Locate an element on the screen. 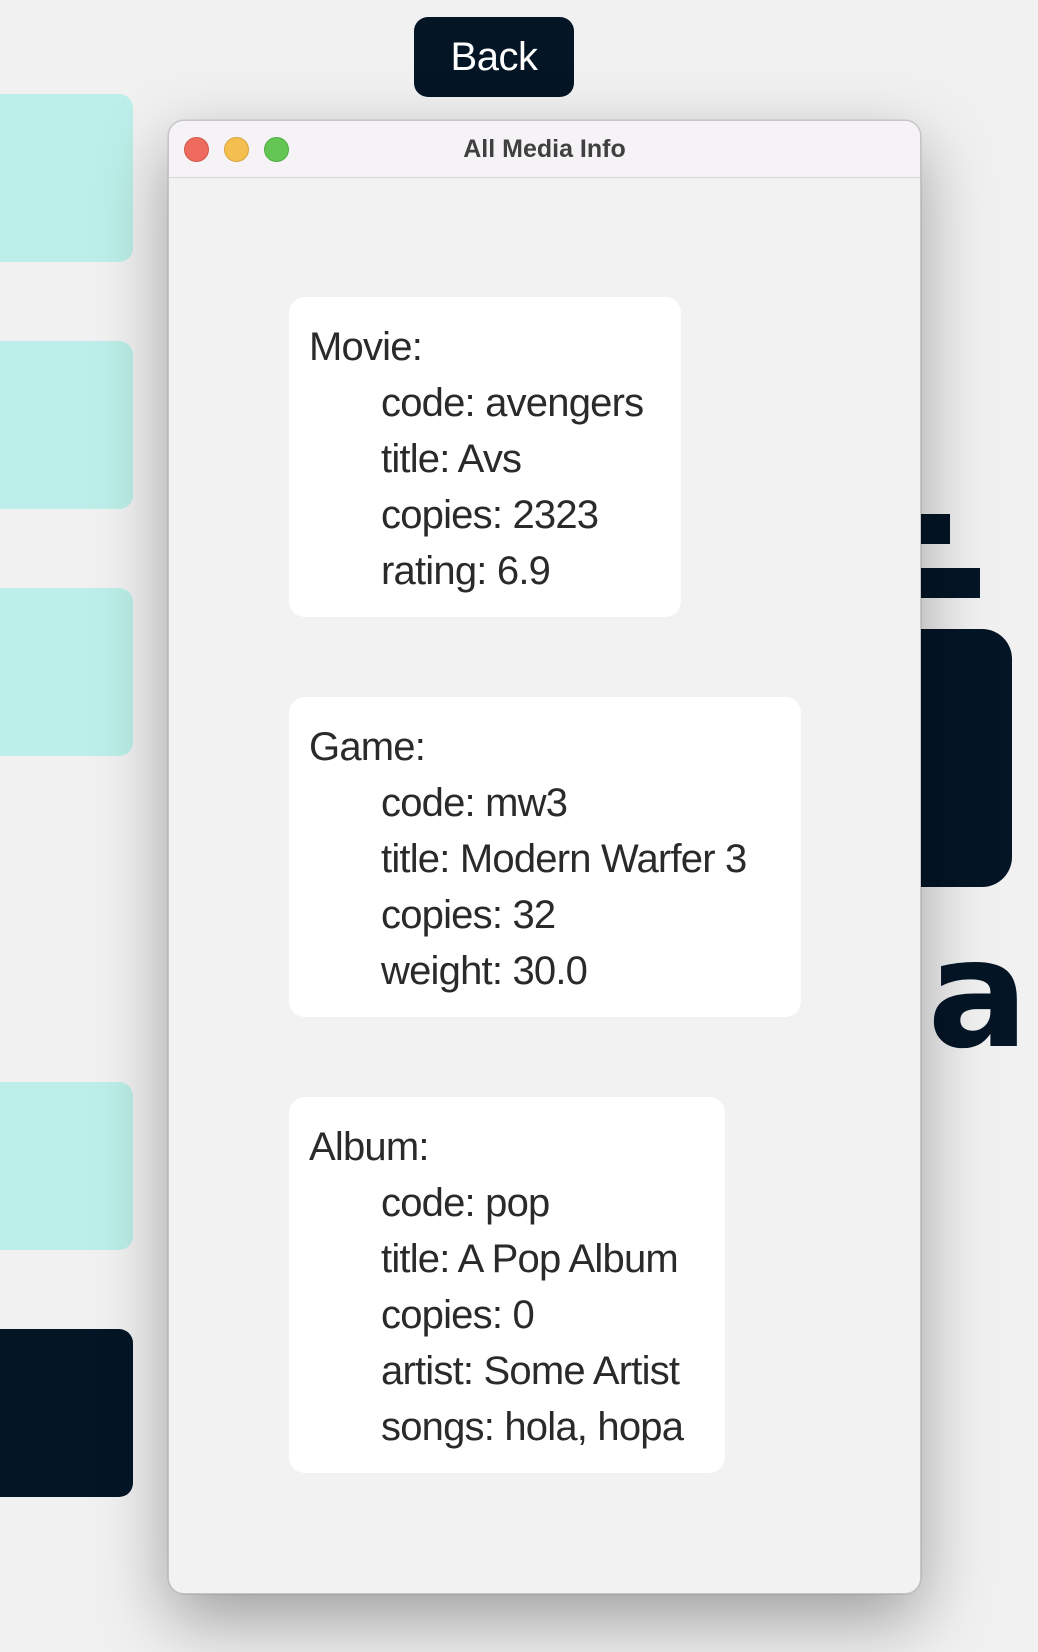 This screenshot has width=1038, height=1652. album-code: code: pop is located at coordinates (465, 1203).